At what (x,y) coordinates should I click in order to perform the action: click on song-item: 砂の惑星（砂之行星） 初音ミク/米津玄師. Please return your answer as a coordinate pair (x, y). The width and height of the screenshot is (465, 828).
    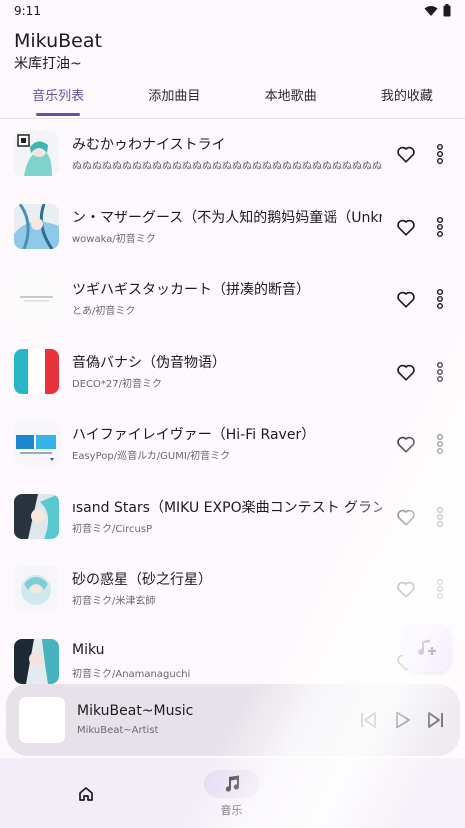
    Looking at the image, I should click on (232, 590).